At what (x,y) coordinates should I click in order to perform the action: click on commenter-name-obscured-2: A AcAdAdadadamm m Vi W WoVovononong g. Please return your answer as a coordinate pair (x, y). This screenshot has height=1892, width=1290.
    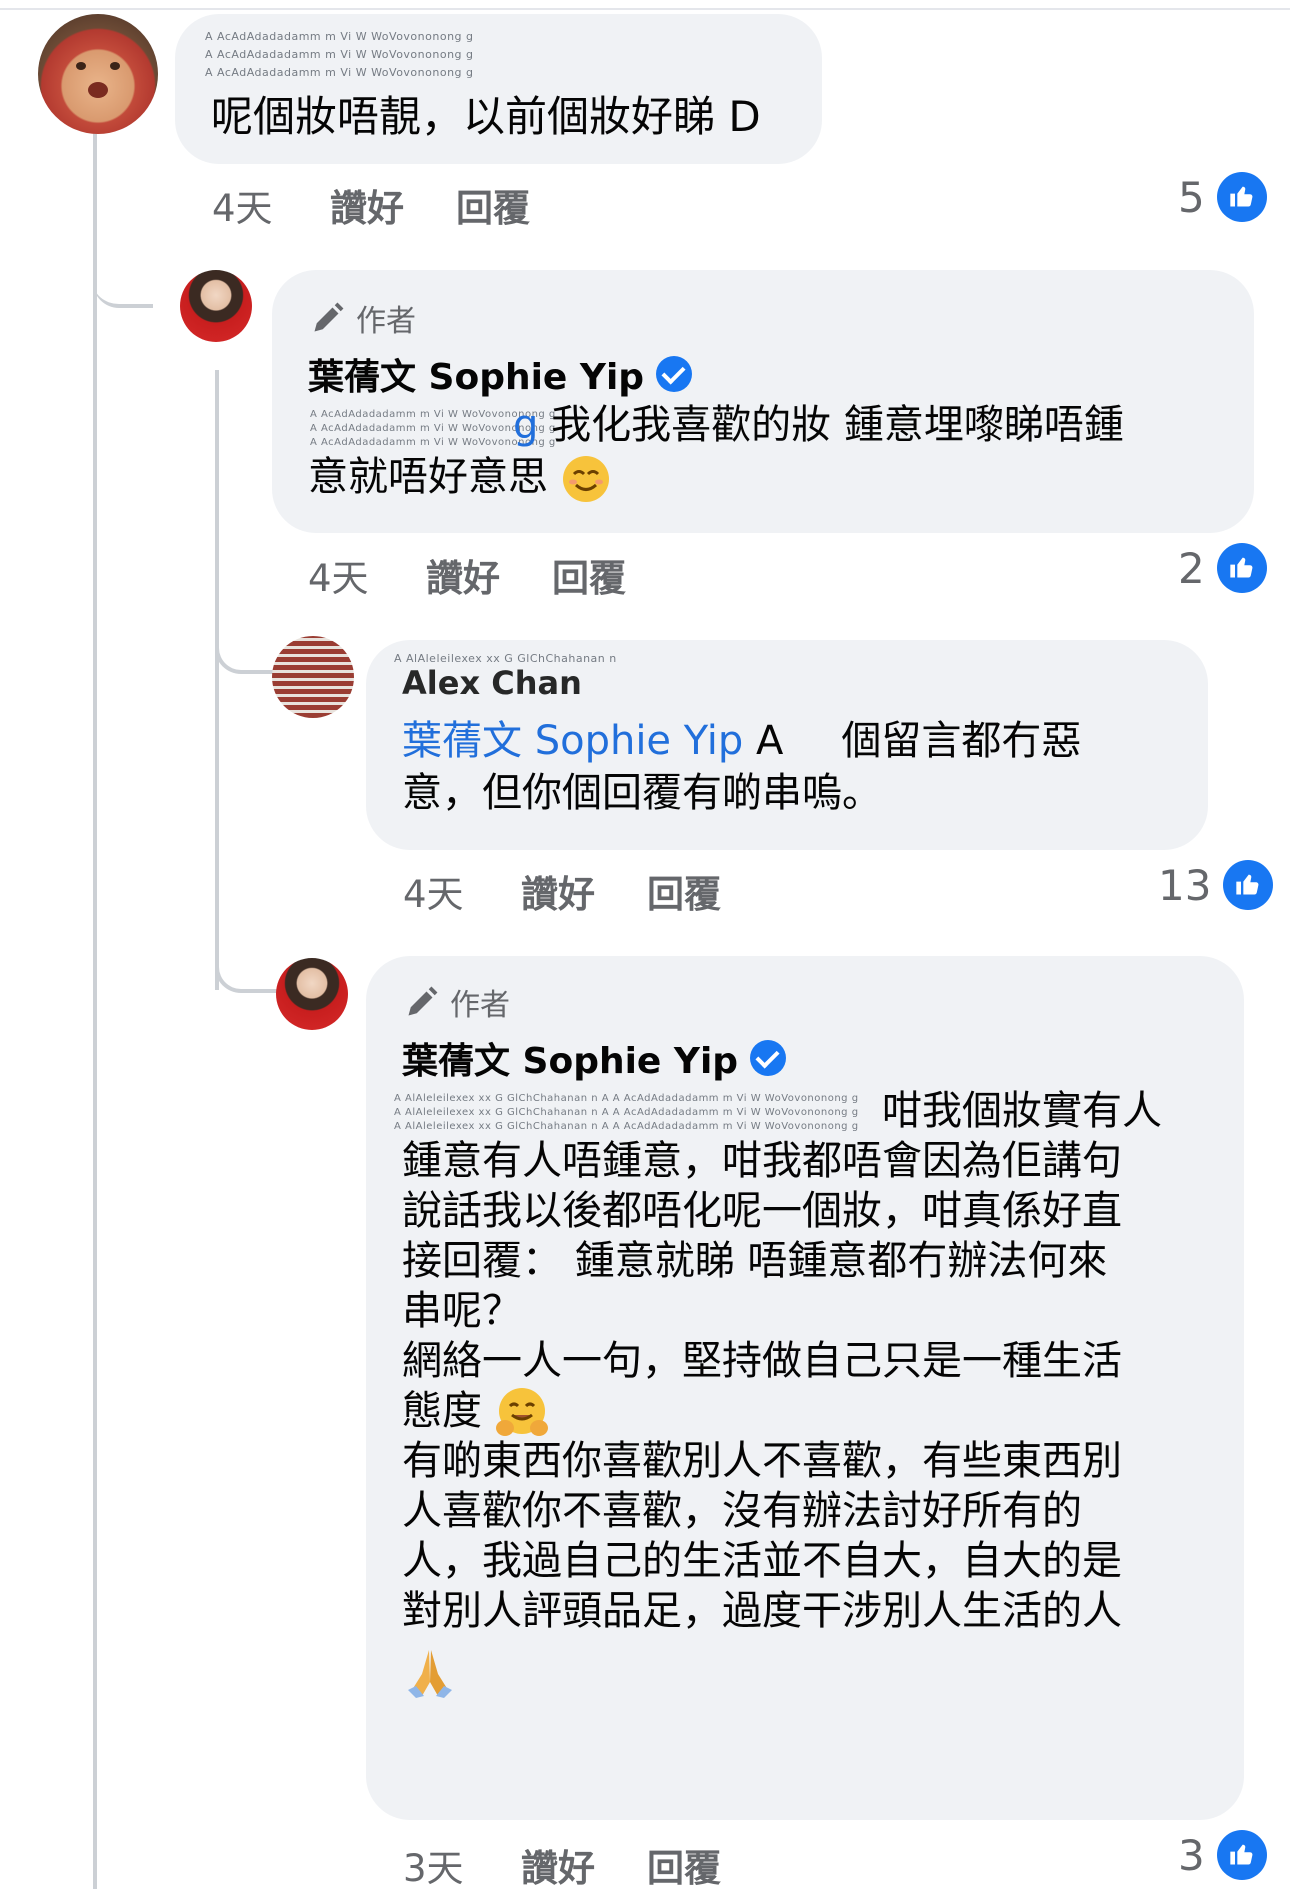
    Looking at the image, I should click on (339, 54).